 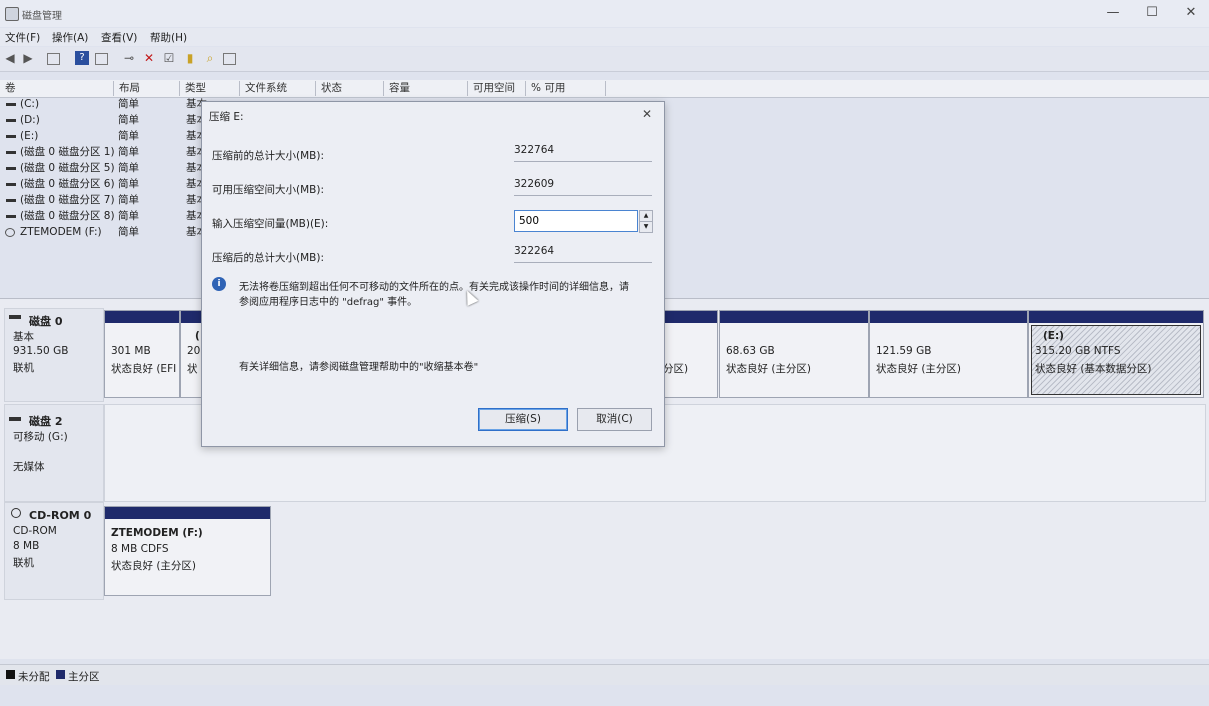 I want to click on partition-2: ( 20 状, so click(x=191, y=354).